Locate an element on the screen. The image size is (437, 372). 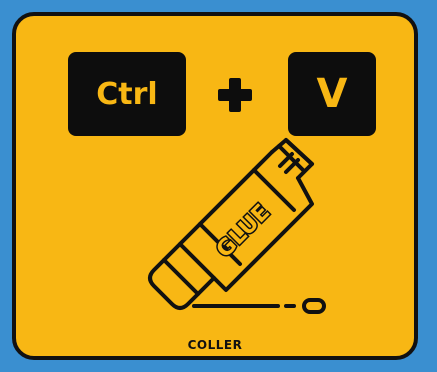
caption: COLLER is located at coordinates (215, 345).